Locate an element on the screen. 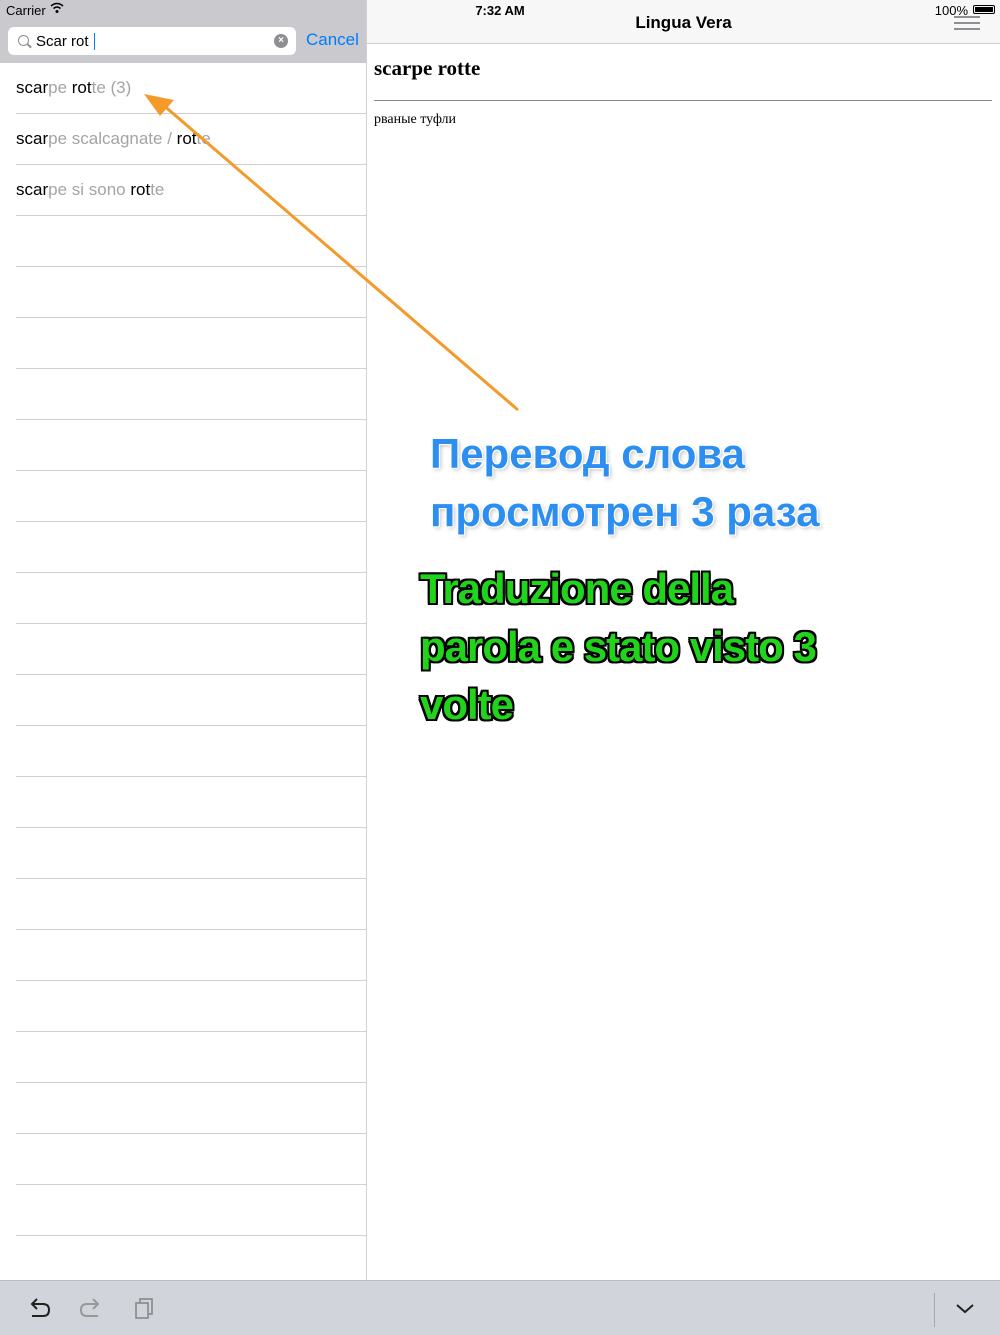 This screenshot has width=1000, height=1335. status-bar: Carrier 7:32 AM 100% is located at coordinates (500, 10).